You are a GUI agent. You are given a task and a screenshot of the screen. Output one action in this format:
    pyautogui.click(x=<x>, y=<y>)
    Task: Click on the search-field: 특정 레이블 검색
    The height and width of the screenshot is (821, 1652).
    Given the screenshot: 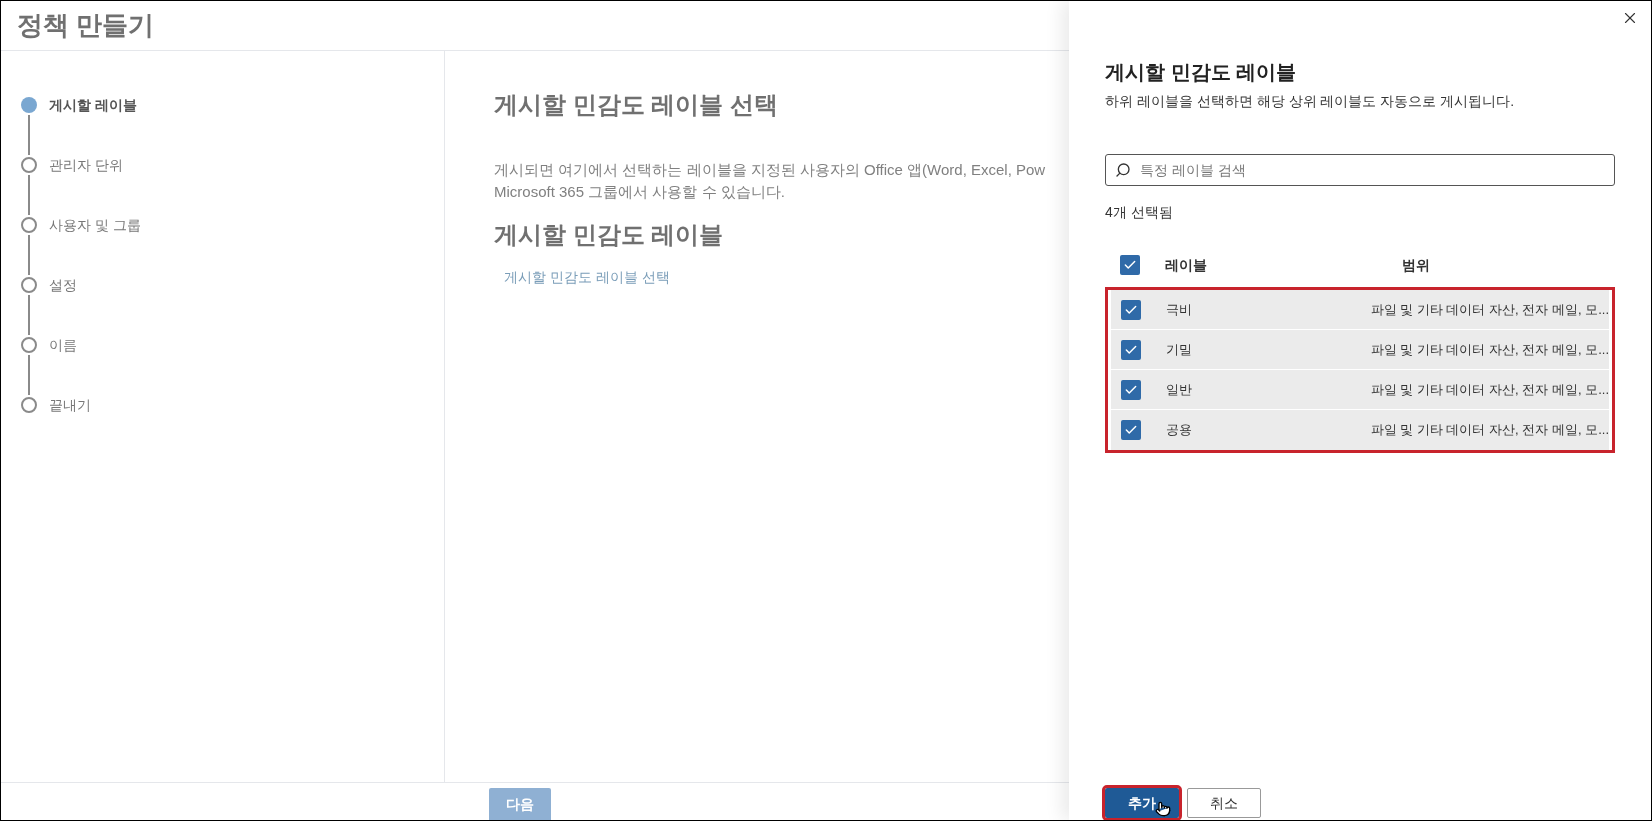 What is the action you would take?
    pyautogui.click(x=1360, y=170)
    